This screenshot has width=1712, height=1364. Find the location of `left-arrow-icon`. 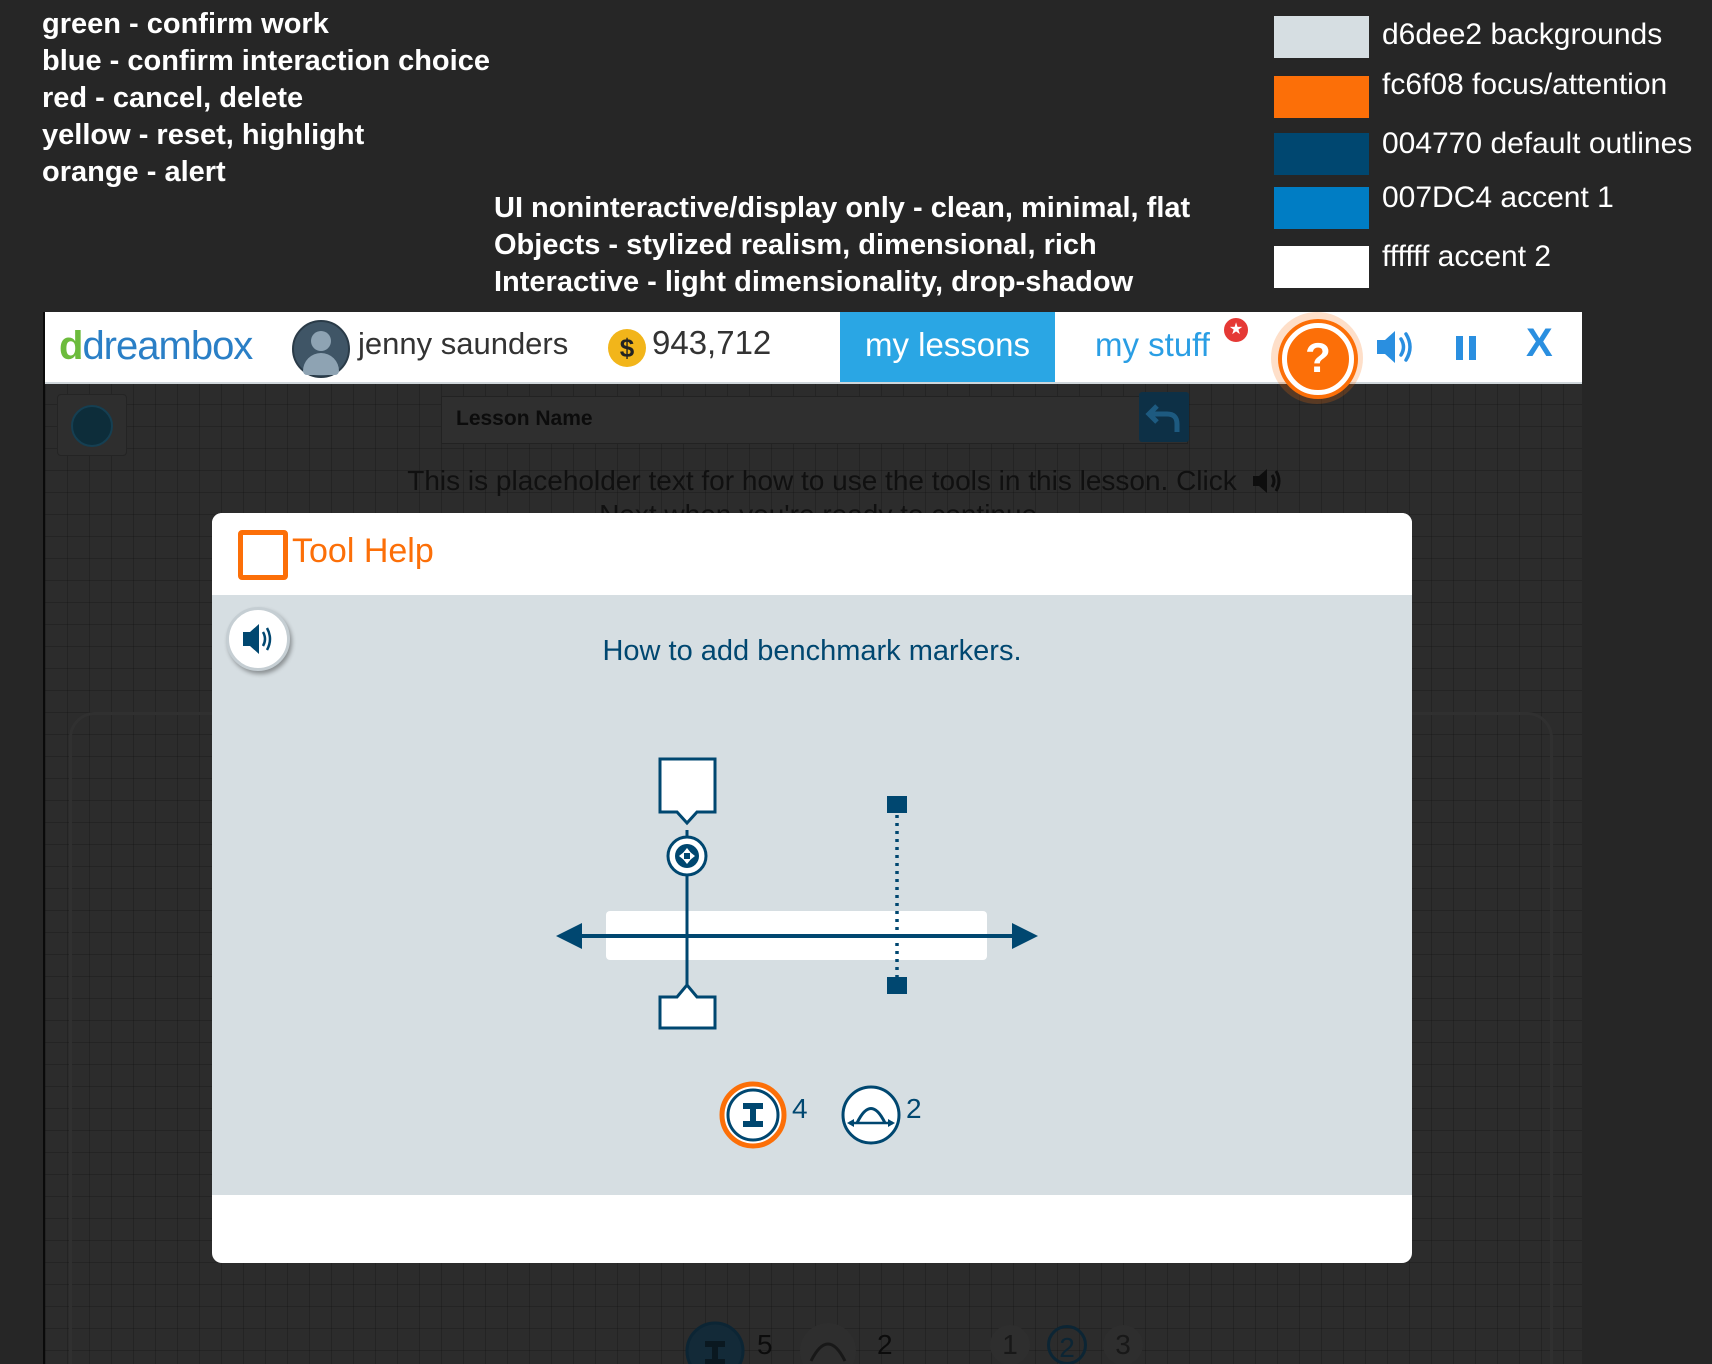

left-arrow-icon is located at coordinates (569, 936).